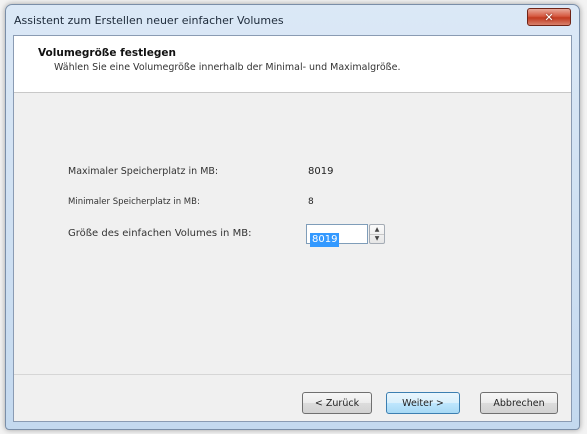 This screenshot has height=434, width=587. Describe the element at coordinates (107, 53) in the screenshot. I see `page-title: Volumegröße festlegen` at that location.